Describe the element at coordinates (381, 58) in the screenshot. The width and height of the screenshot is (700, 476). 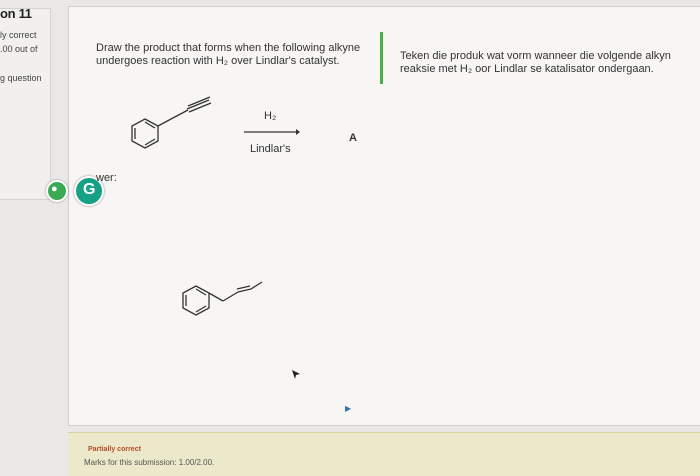
I see `language-divider` at that location.